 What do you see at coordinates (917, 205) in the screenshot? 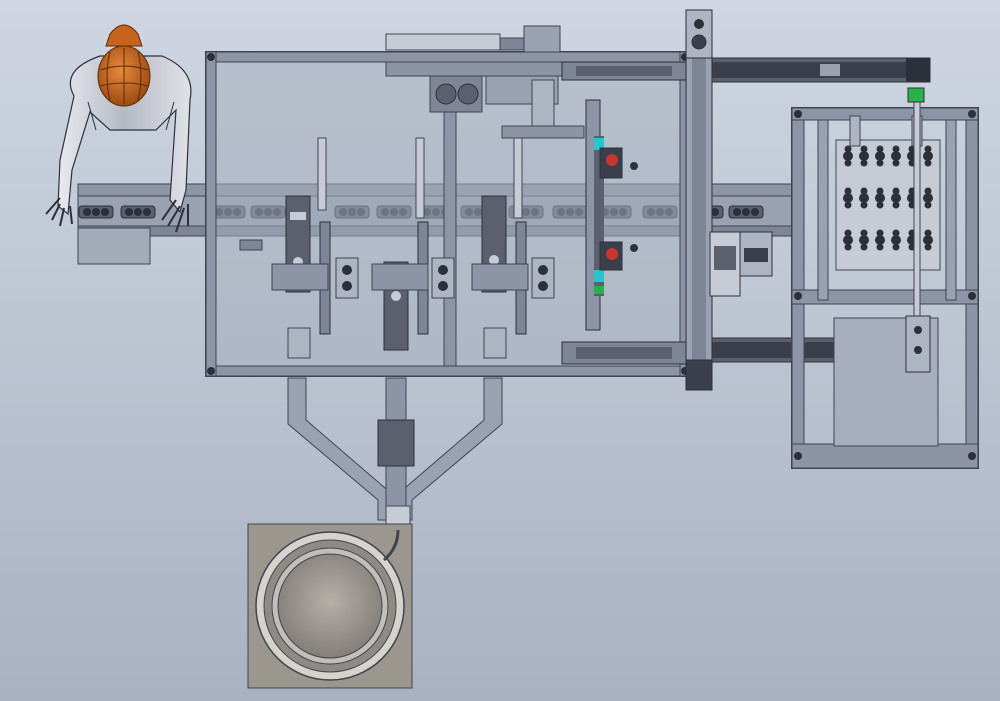
I see `rack-vertical-rod` at bounding box center [917, 205].